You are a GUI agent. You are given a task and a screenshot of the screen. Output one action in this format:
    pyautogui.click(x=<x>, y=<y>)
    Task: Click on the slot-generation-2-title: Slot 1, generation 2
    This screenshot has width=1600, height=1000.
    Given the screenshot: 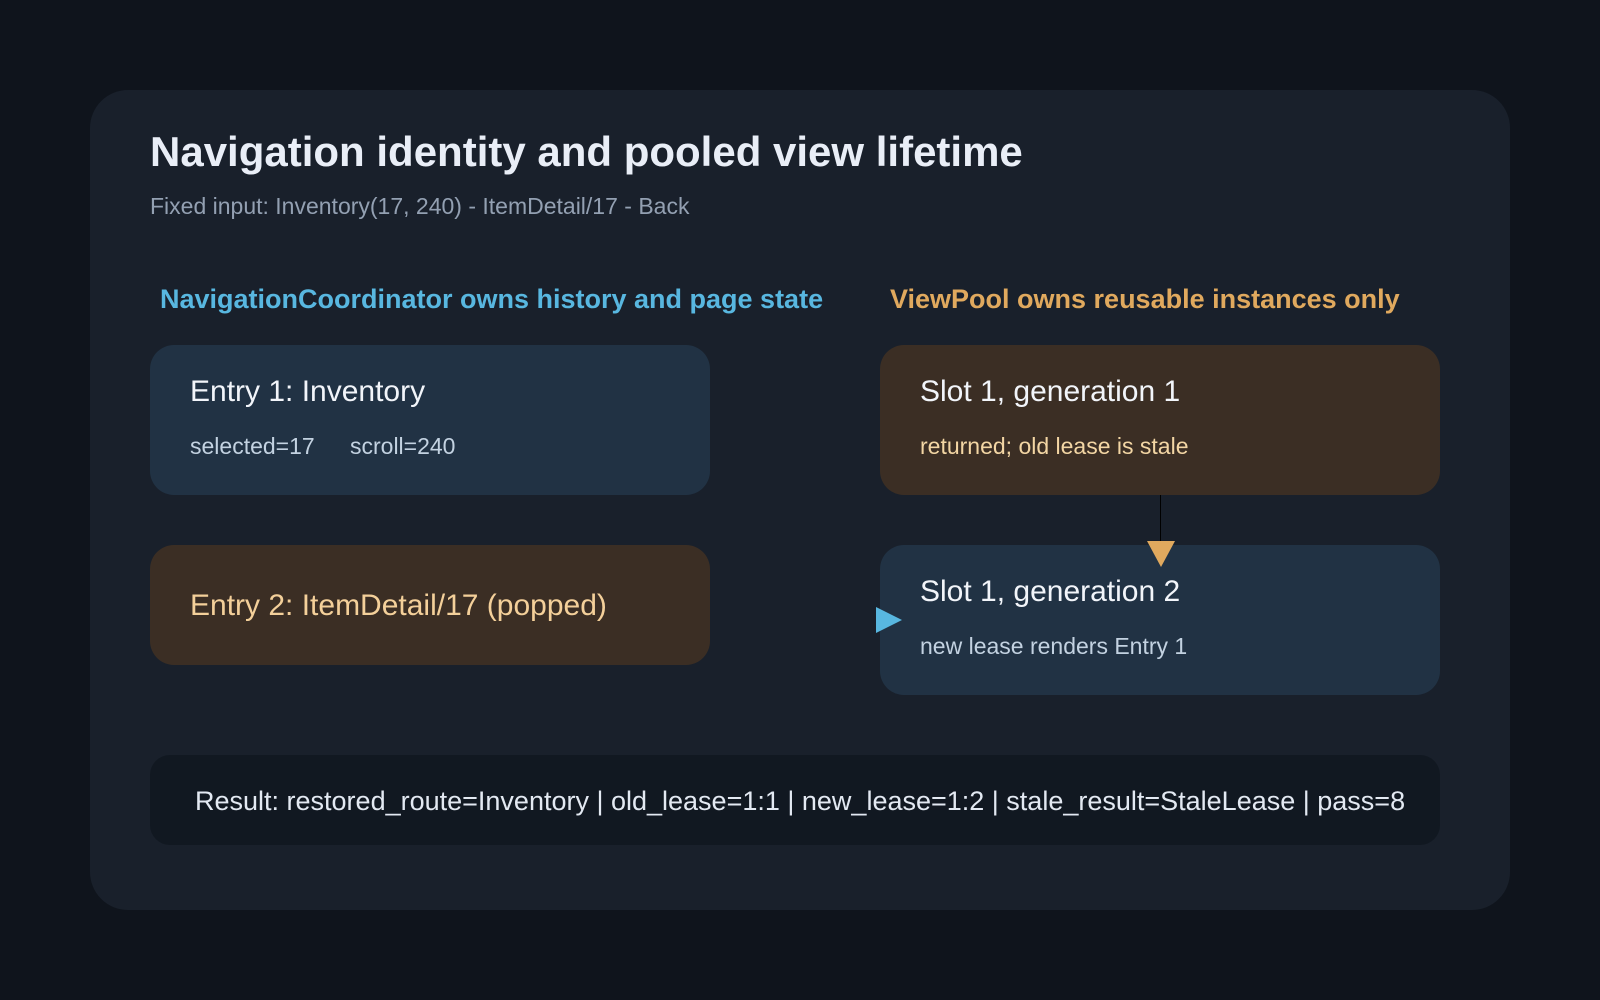 What is the action you would take?
    pyautogui.click(x=1050, y=591)
    